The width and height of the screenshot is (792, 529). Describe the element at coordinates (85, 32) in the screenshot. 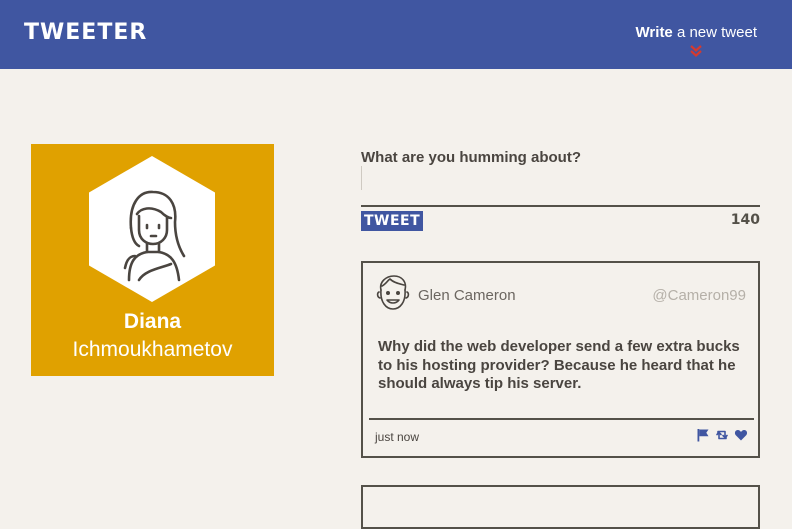

I see `brand-logo: TWEETER` at that location.